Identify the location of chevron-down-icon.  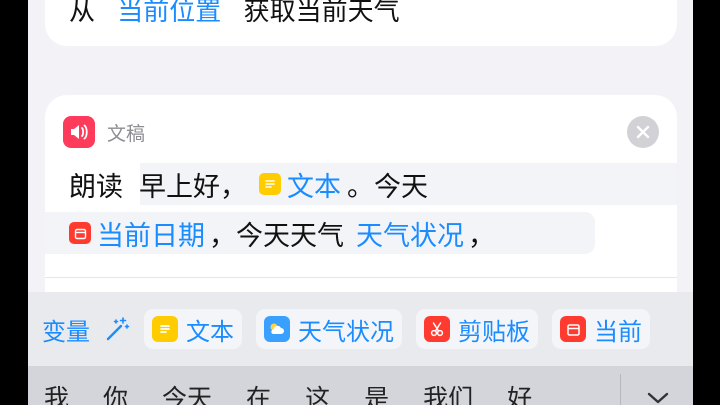
(658, 395).